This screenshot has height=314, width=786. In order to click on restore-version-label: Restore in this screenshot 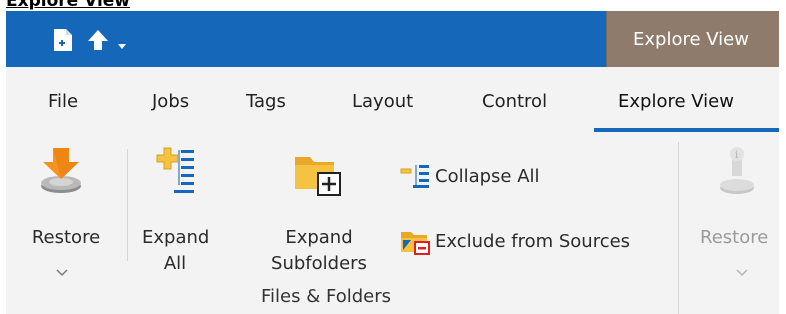, I will do `click(734, 237)`.